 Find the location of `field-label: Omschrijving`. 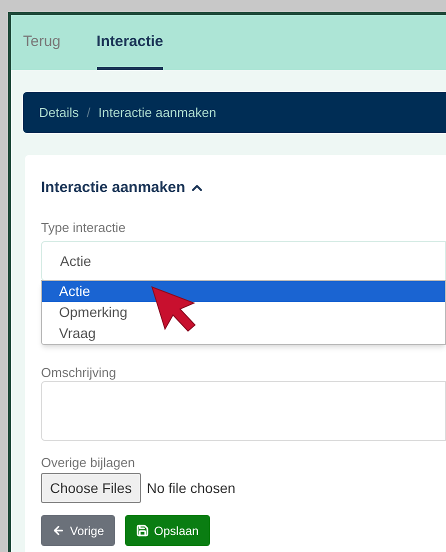

field-label: Omschrijving is located at coordinates (79, 373).